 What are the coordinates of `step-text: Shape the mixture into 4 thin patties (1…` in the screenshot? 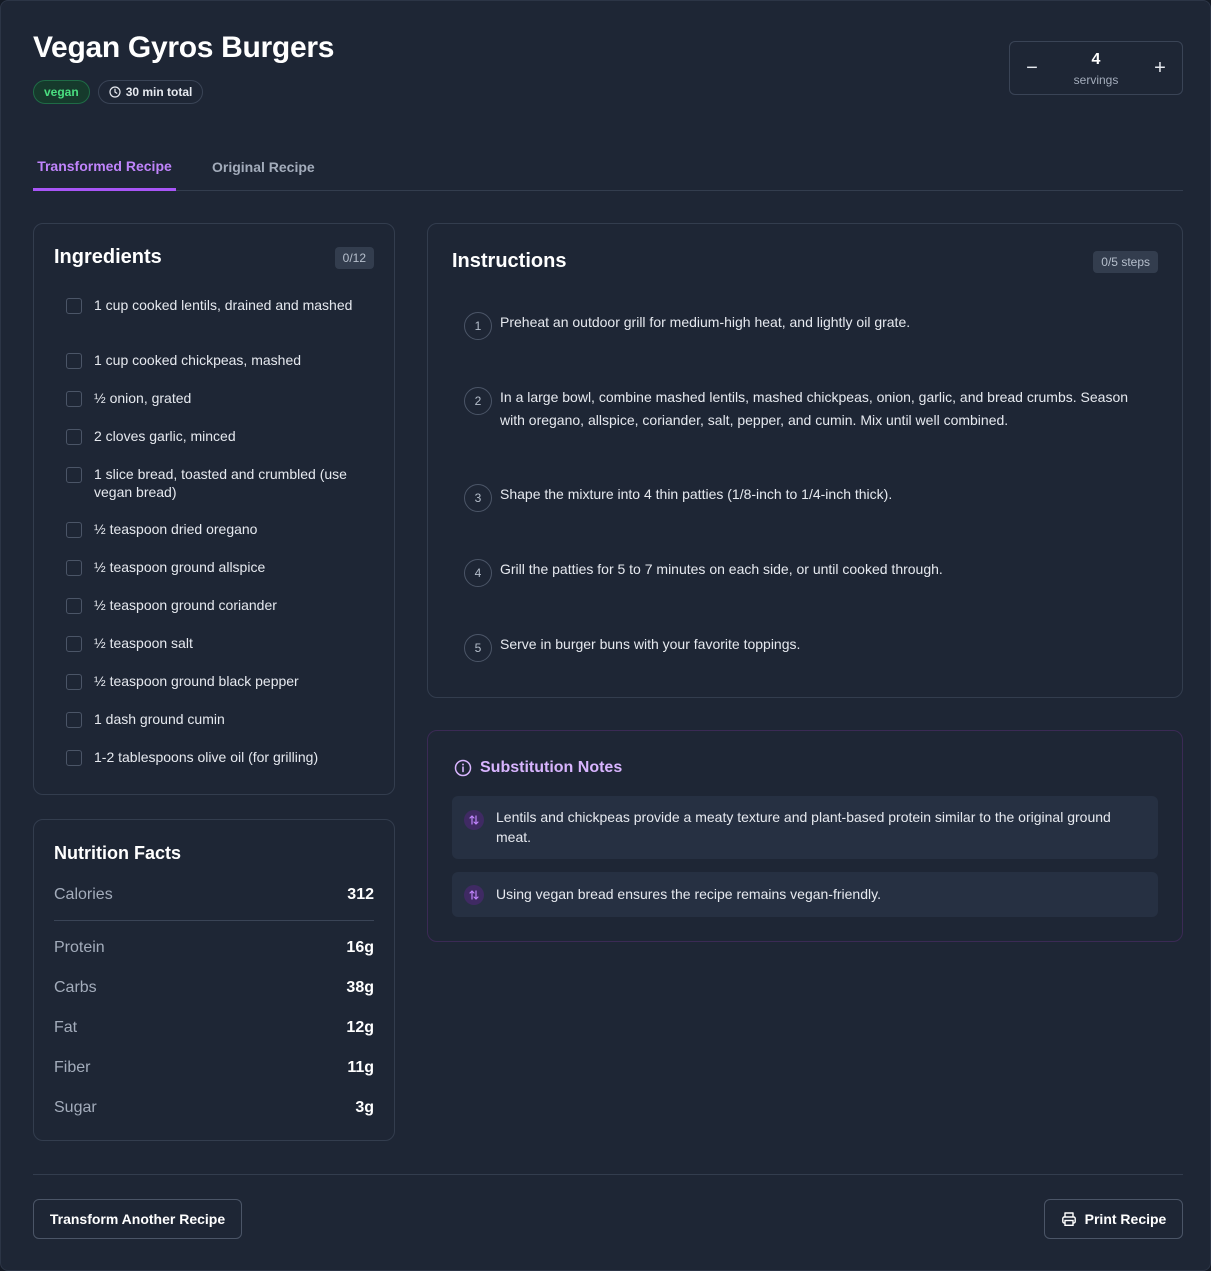 It's located at (696, 494).